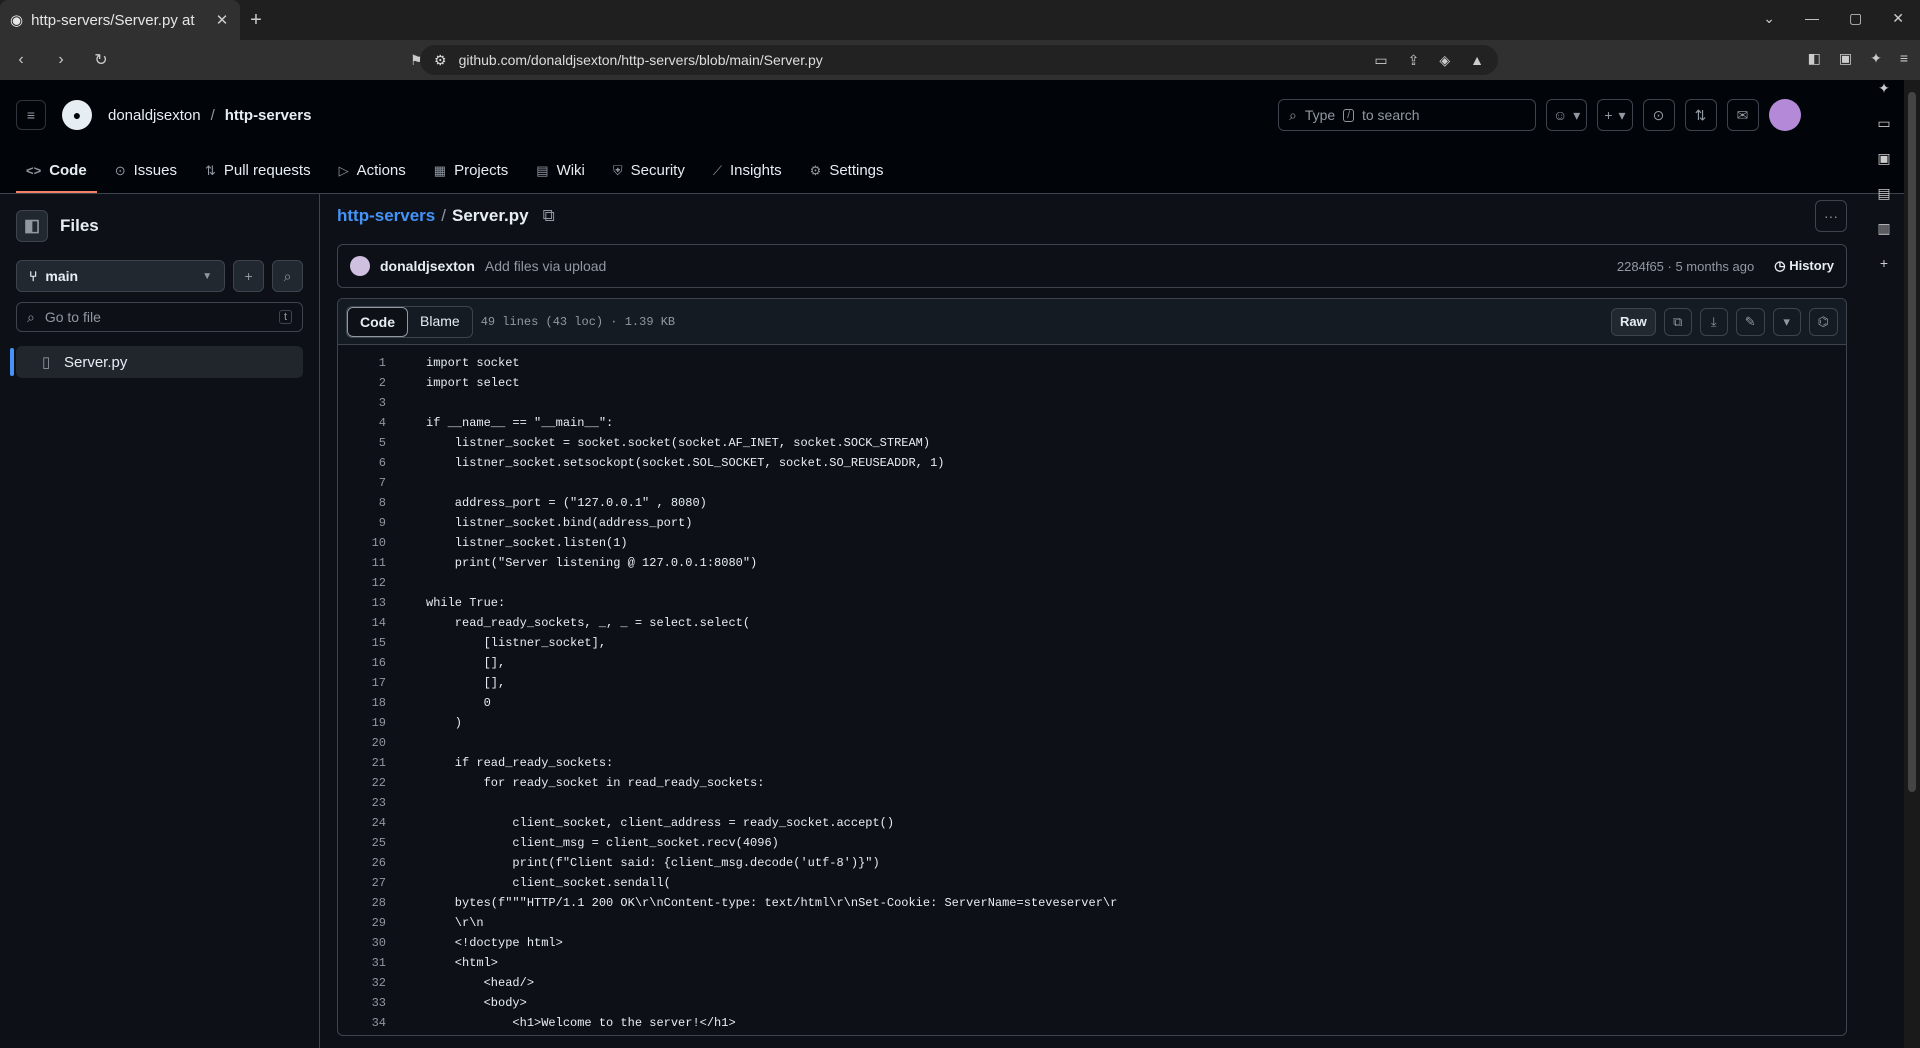 Image resolution: width=1920 pixels, height=1048 pixels. Describe the element at coordinates (146, 177) in the screenshot. I see `tab-issues: ⊙ Issues` at that location.